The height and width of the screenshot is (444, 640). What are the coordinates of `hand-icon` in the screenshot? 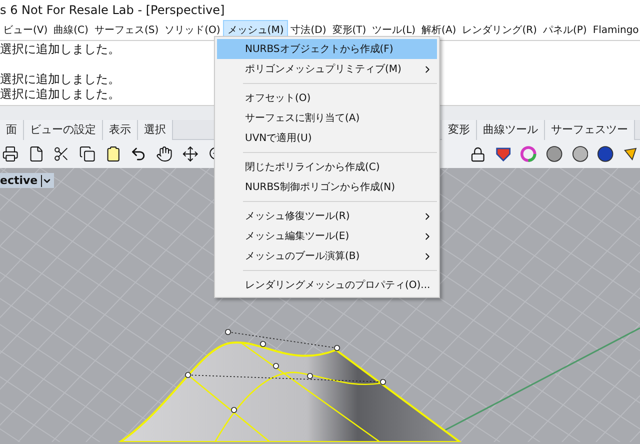 It's located at (164, 154).